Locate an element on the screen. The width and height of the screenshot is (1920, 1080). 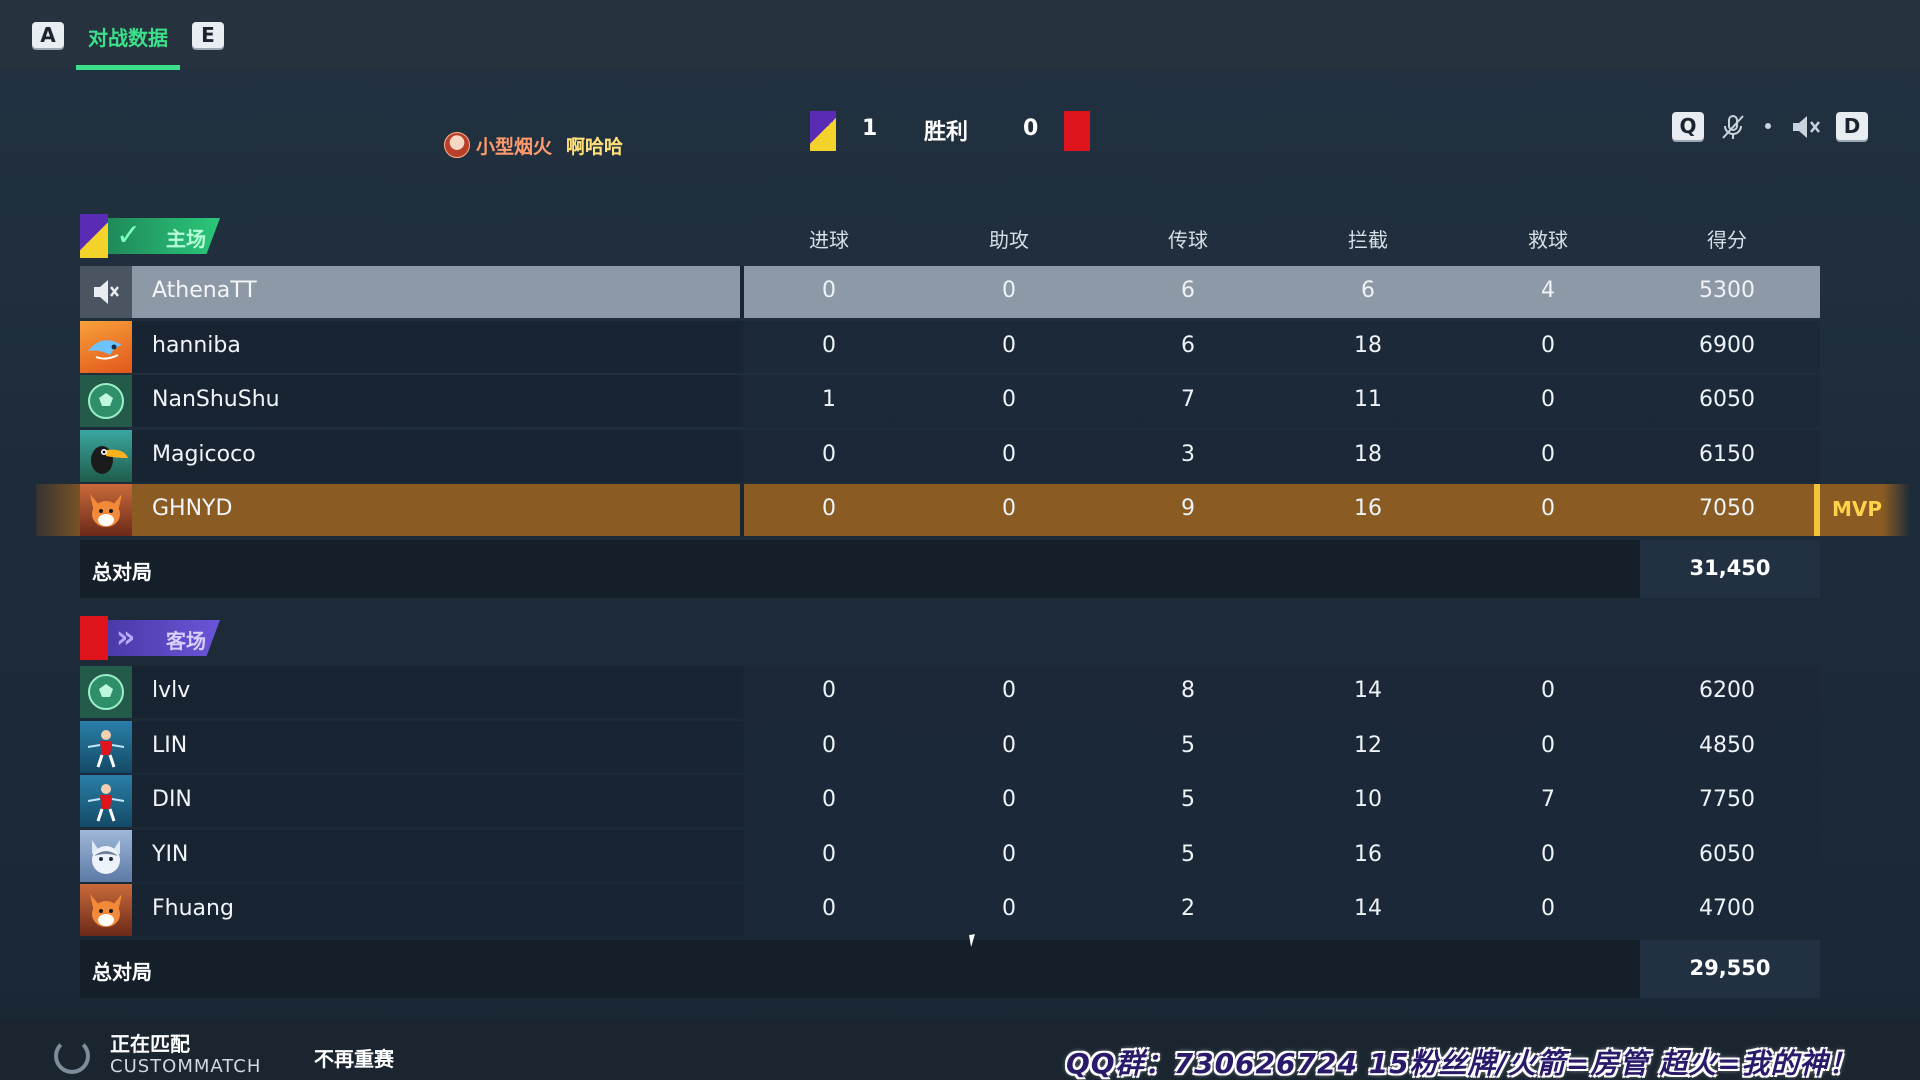
home-badge-flag is located at coordinates (94, 236).